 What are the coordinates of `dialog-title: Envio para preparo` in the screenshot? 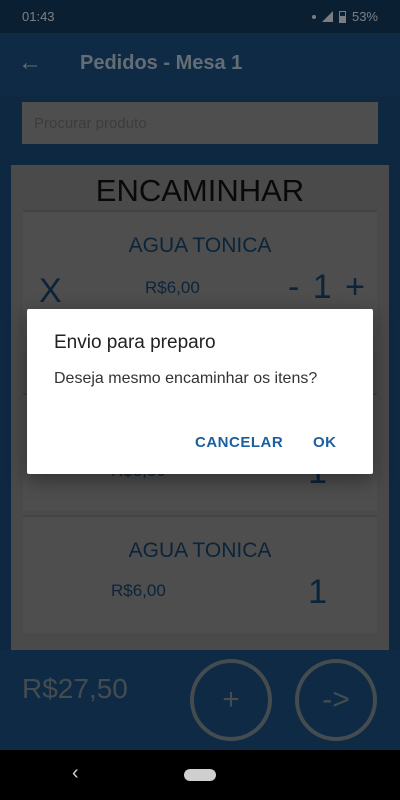 It's located at (135, 342).